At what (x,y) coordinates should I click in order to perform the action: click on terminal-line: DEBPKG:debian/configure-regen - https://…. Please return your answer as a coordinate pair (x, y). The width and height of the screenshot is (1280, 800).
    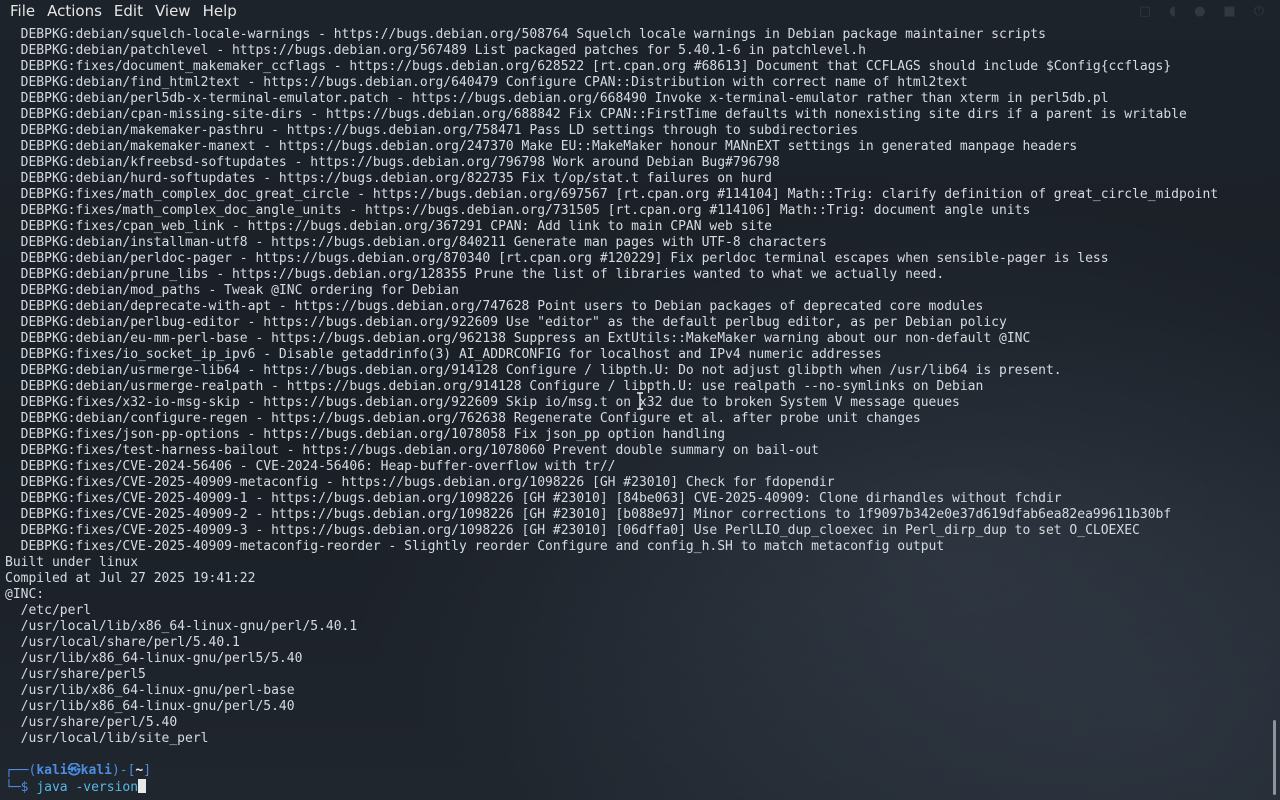
    Looking at the image, I should click on (463, 418).